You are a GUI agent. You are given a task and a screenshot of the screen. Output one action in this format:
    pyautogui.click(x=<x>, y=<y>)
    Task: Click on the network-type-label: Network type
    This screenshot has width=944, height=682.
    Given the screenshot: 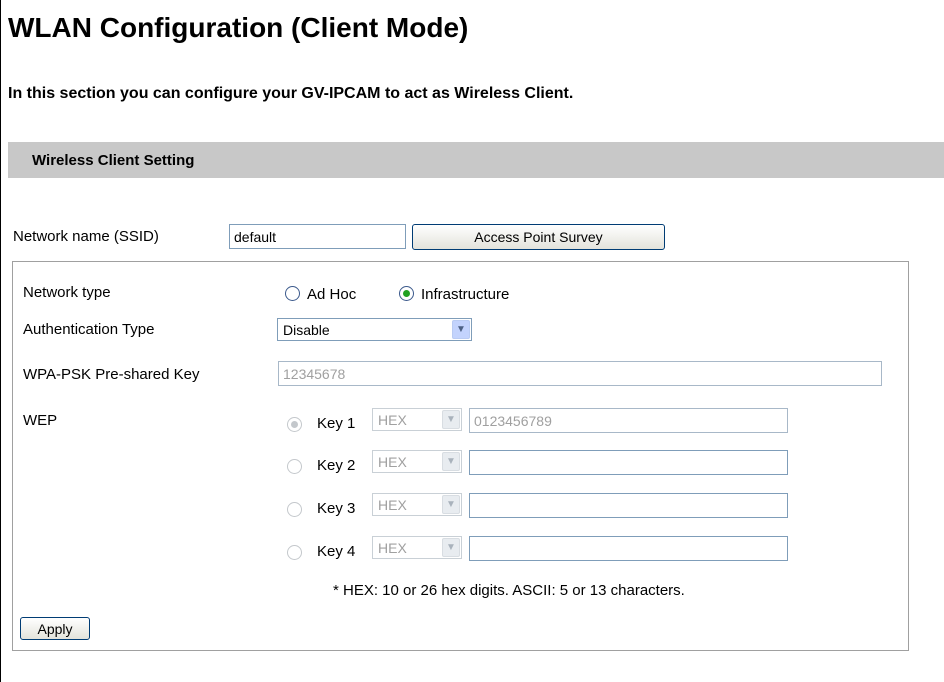 What is the action you would take?
    pyautogui.click(x=67, y=292)
    